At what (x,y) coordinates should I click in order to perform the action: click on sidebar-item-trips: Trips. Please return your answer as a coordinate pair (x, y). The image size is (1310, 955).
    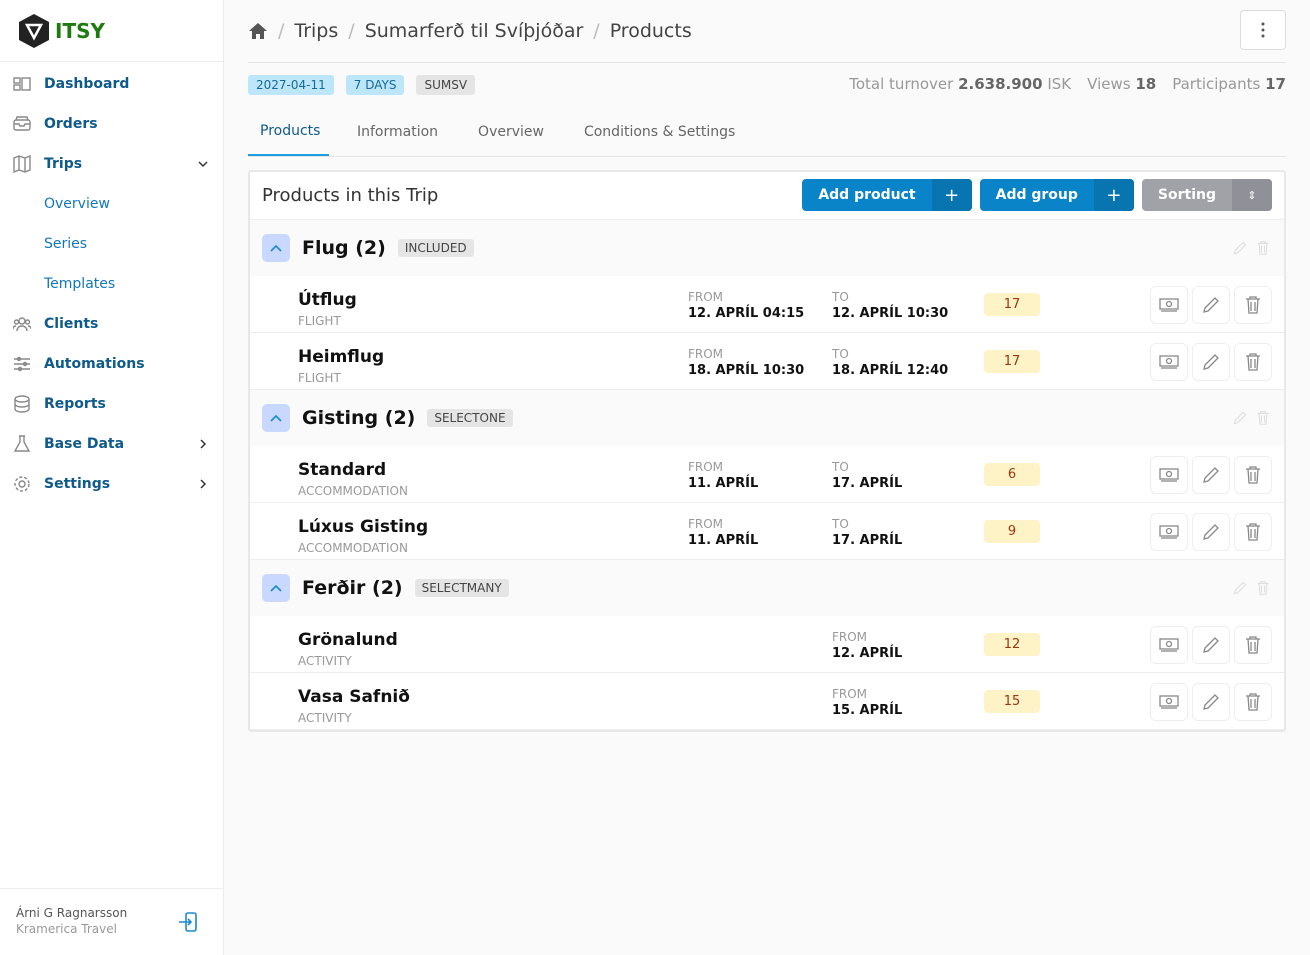
    Looking at the image, I should click on (111, 164).